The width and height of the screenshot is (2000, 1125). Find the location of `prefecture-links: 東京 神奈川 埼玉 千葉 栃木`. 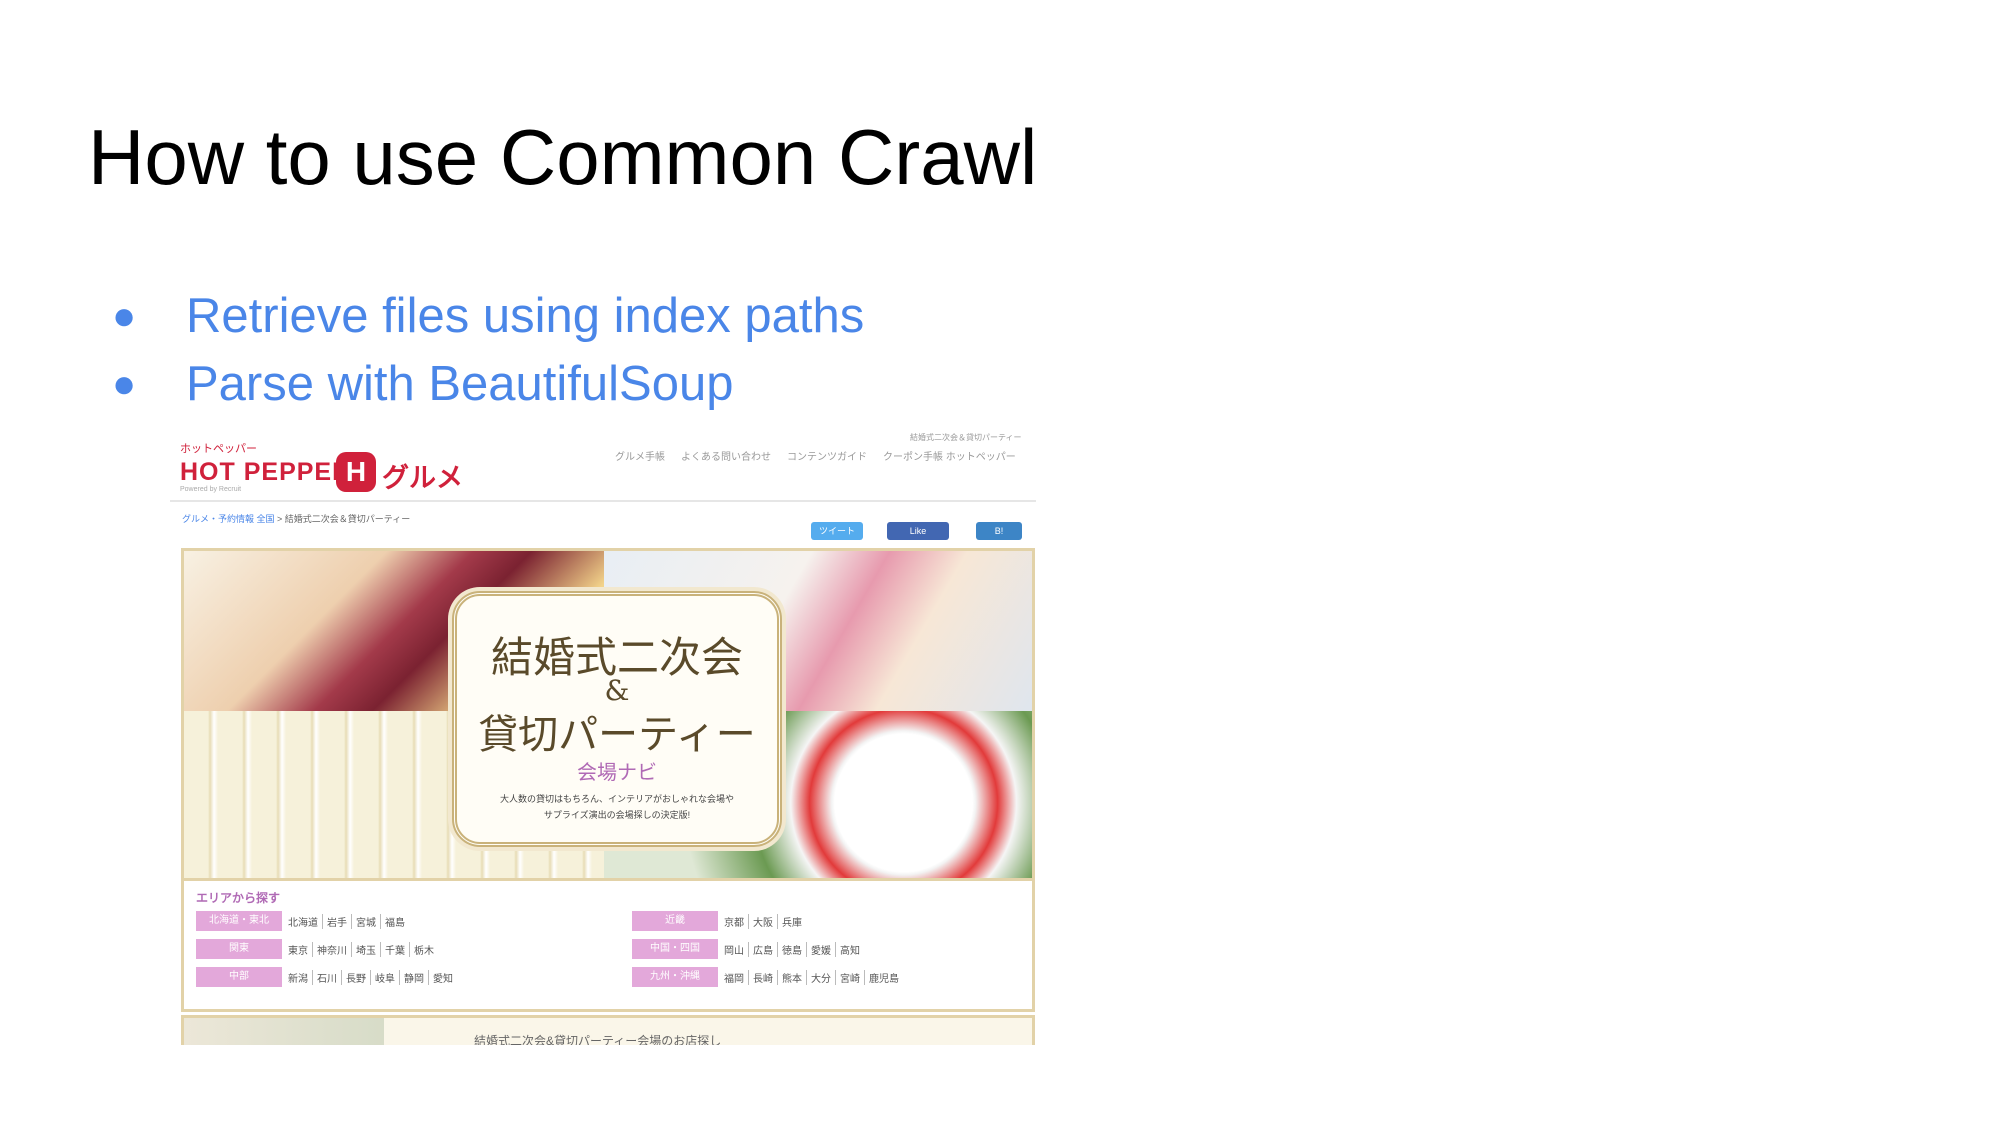

prefecture-links: 東京 神奈川 埼玉 千葉 栃木 is located at coordinates (363, 949).